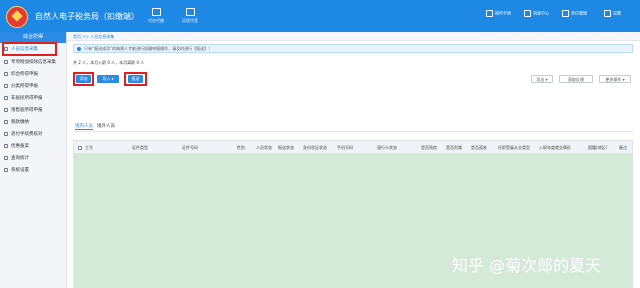  I want to click on sidebar-item-restricted-stock-report: 限售股所得申报, so click(33, 110).